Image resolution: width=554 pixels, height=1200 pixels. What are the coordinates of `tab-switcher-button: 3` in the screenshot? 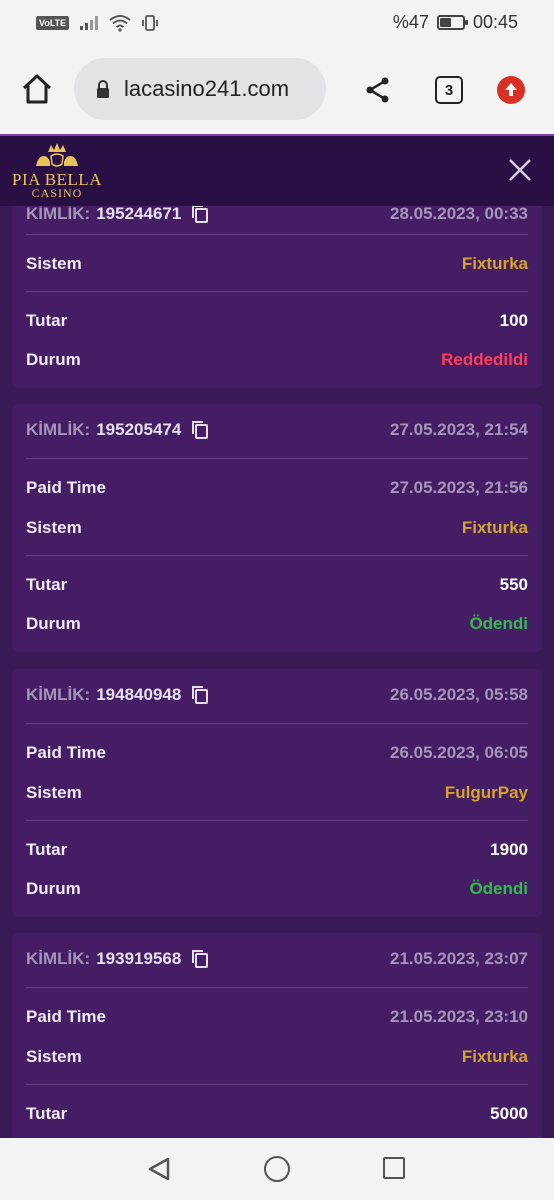 It's located at (449, 90).